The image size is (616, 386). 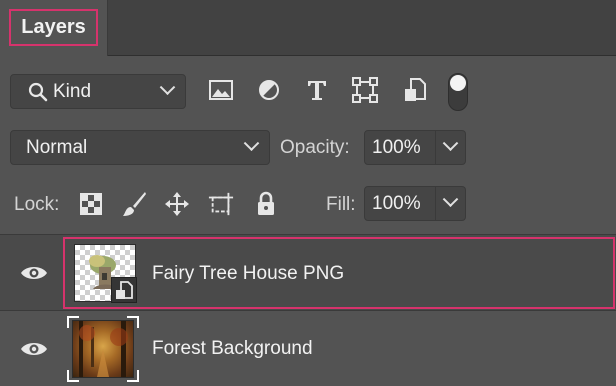 What do you see at coordinates (98, 91) in the screenshot?
I see `kind-filter-dropdown: Kind` at bounding box center [98, 91].